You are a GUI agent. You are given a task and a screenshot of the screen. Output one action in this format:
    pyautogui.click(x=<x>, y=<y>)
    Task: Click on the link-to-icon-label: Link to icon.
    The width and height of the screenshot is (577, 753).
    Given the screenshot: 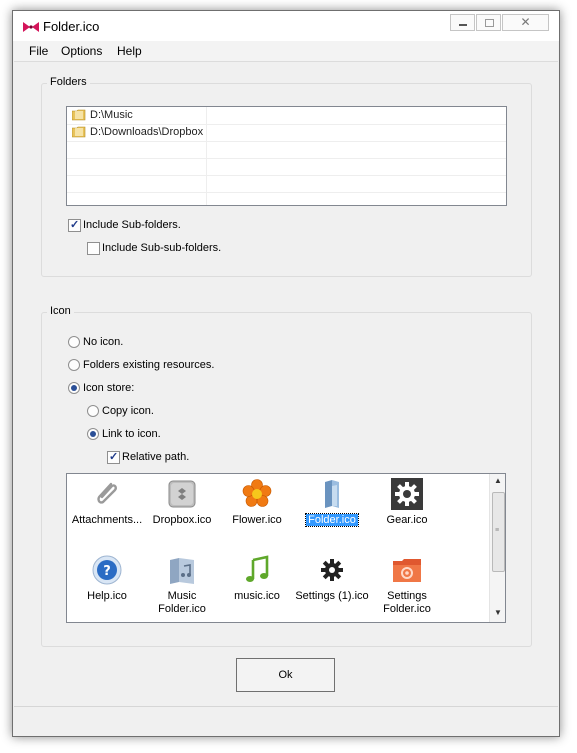 What is the action you would take?
    pyautogui.click(x=131, y=434)
    